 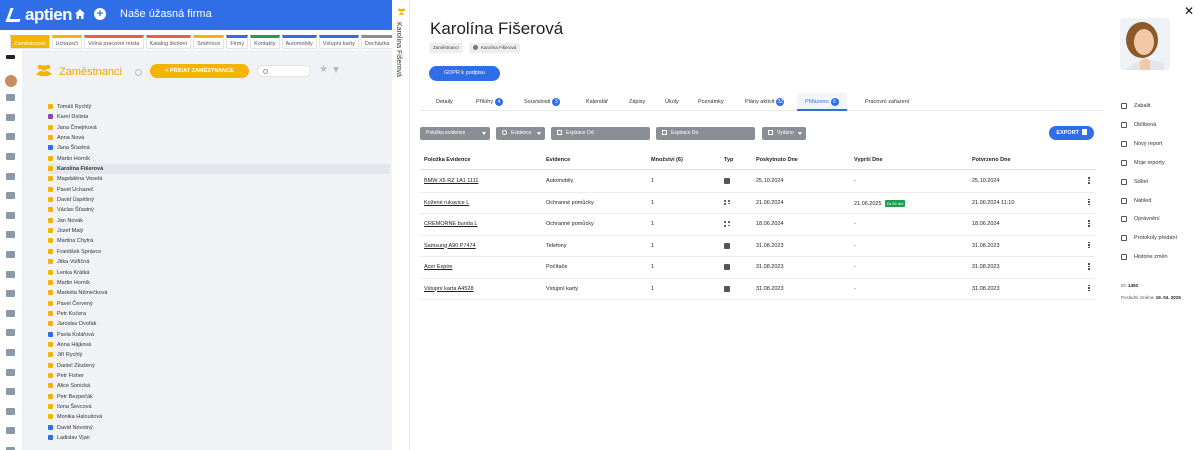 What do you see at coordinates (455, 133) in the screenshot?
I see `item-evidence-select: Položka evidence` at bounding box center [455, 133].